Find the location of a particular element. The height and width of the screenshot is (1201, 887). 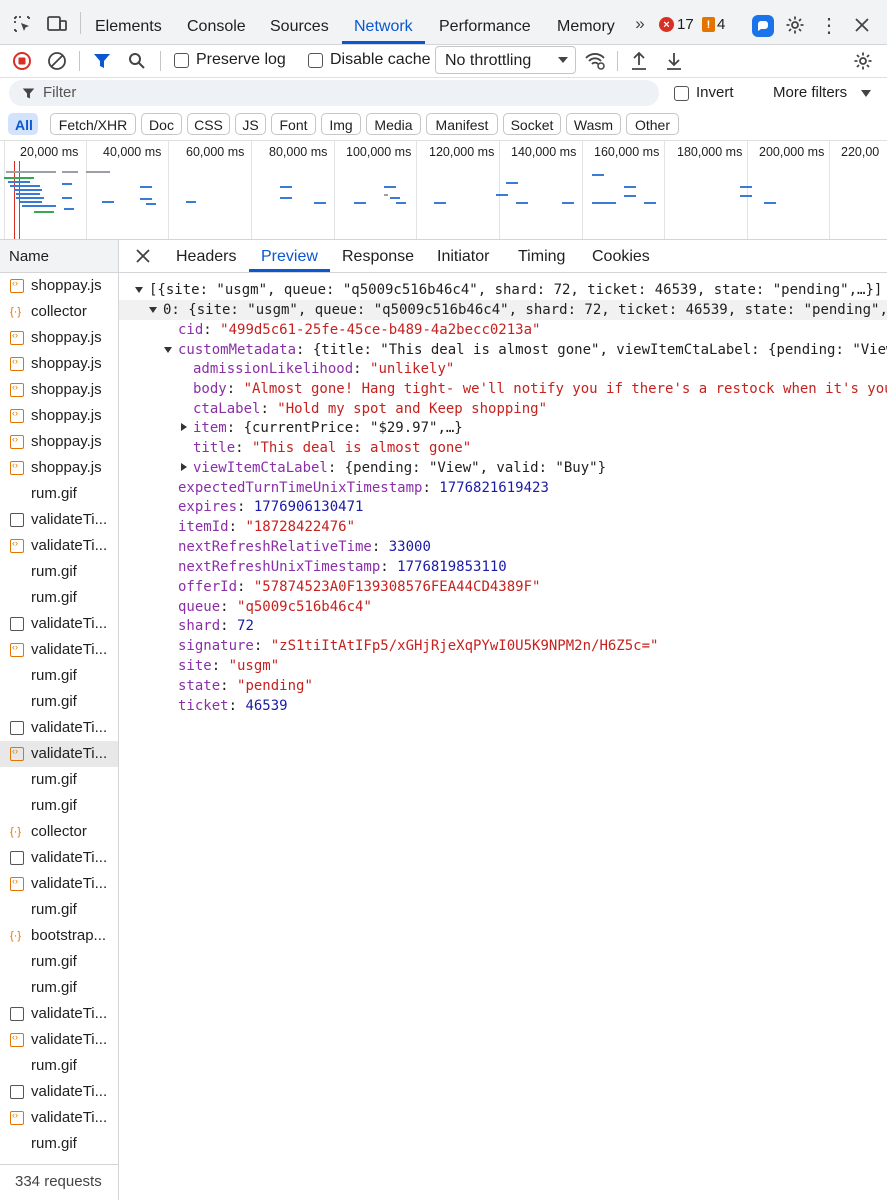

tab-initiator: Initiator is located at coordinates (463, 256).